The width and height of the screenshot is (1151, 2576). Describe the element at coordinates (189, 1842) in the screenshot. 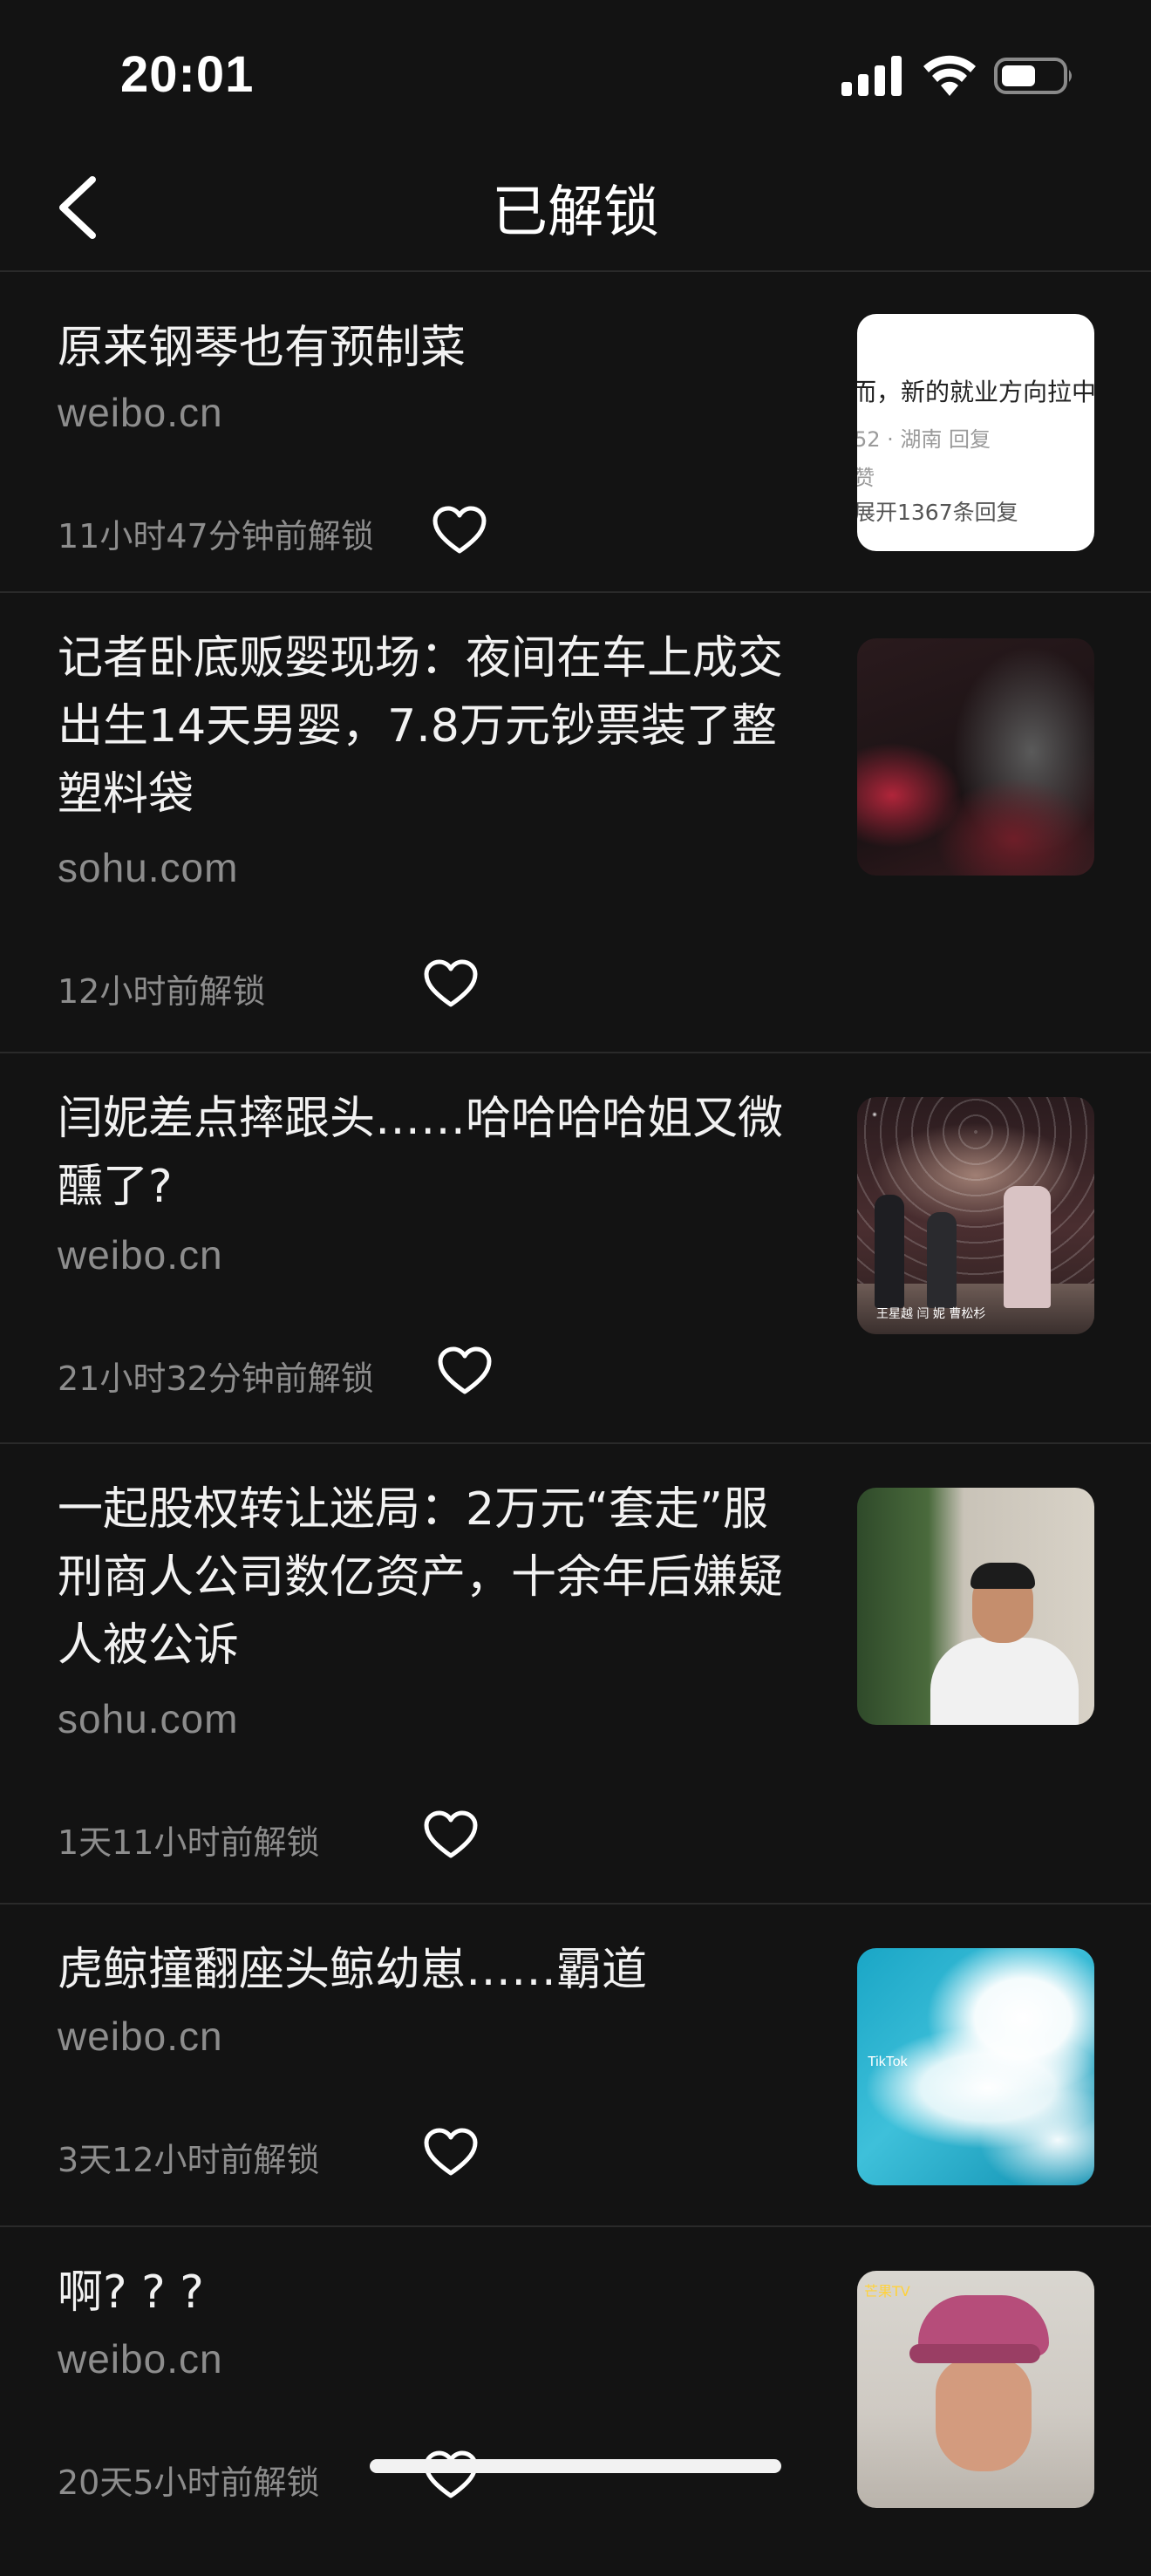

I see `item-unlock-time: 1天11小时前解锁` at that location.